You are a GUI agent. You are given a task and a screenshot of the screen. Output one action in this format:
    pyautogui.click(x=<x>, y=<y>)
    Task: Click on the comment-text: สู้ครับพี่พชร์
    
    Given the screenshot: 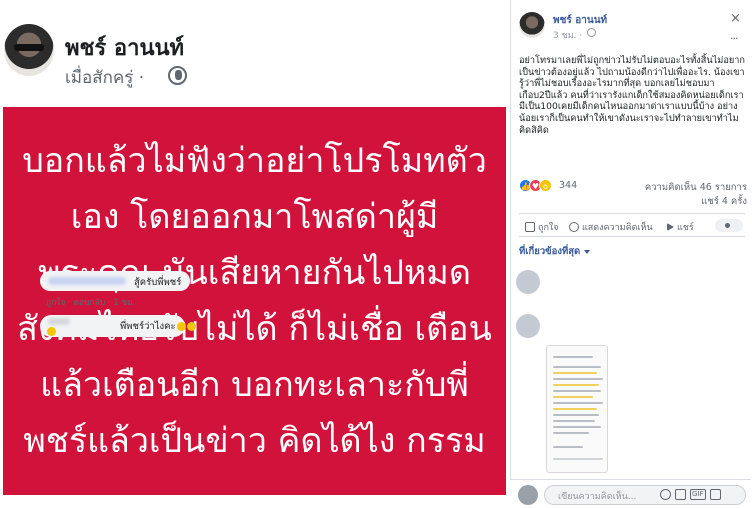 What is the action you would take?
    pyautogui.click(x=158, y=282)
    